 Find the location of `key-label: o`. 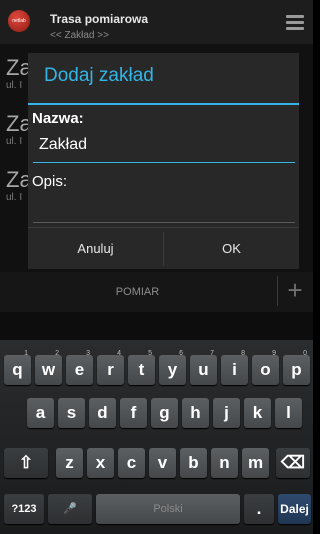

key-label: o is located at coordinates (265, 369).